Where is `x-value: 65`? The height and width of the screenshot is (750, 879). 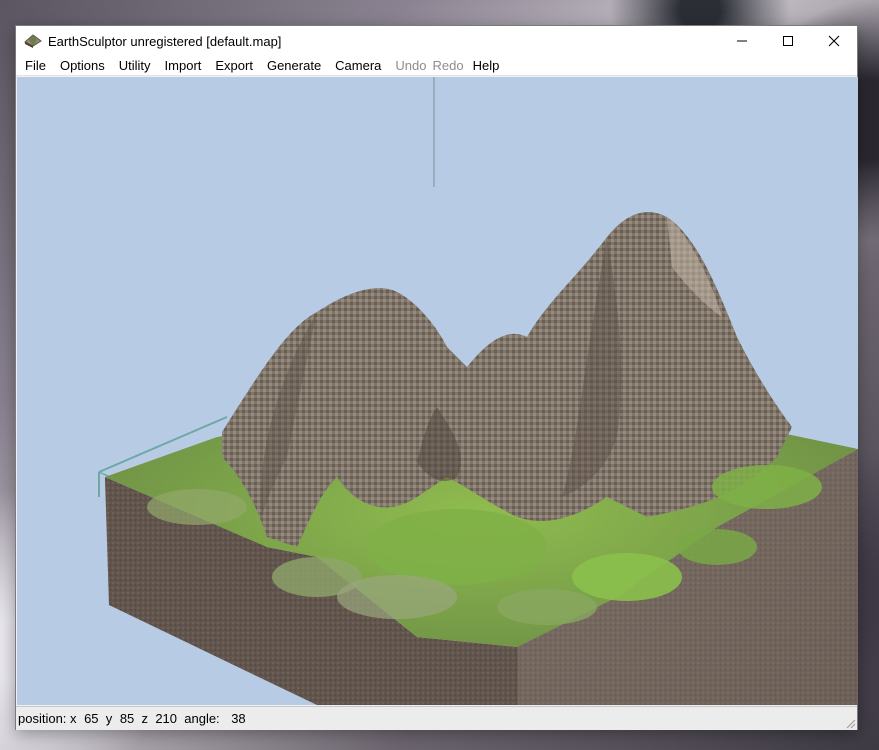
x-value: 65 is located at coordinates (91, 718).